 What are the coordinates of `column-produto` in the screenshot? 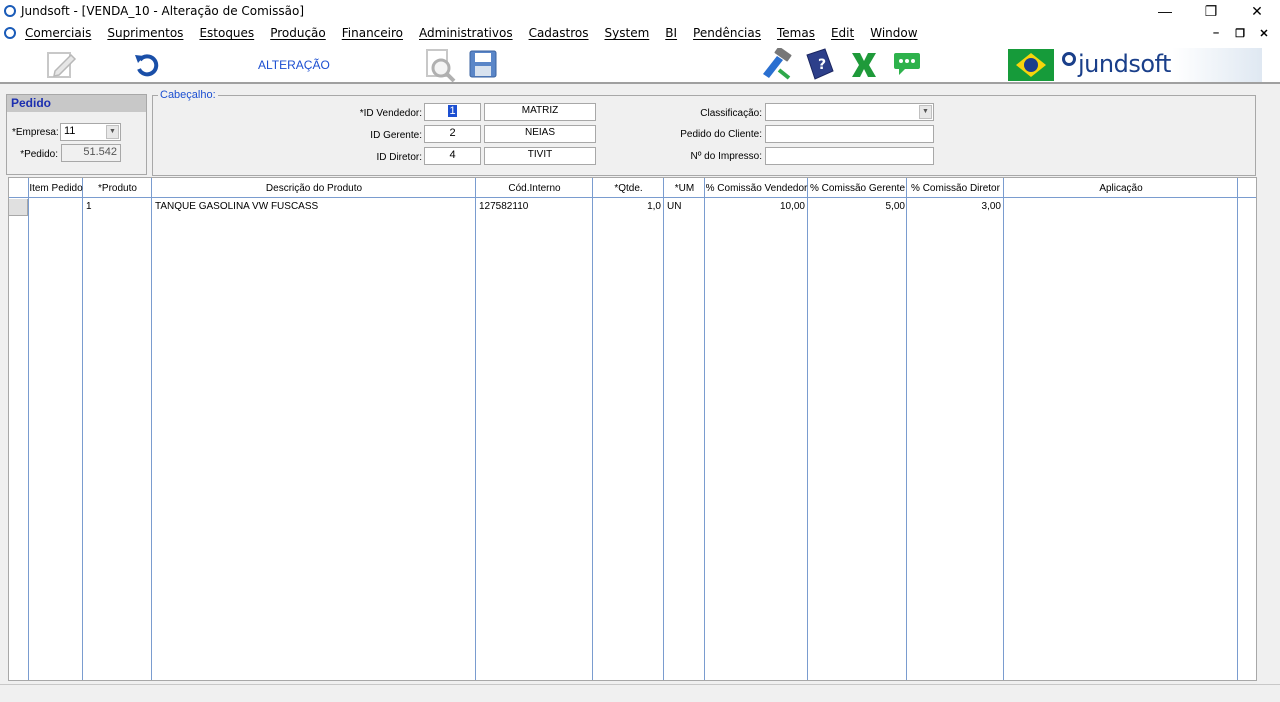 It's located at (117, 429).